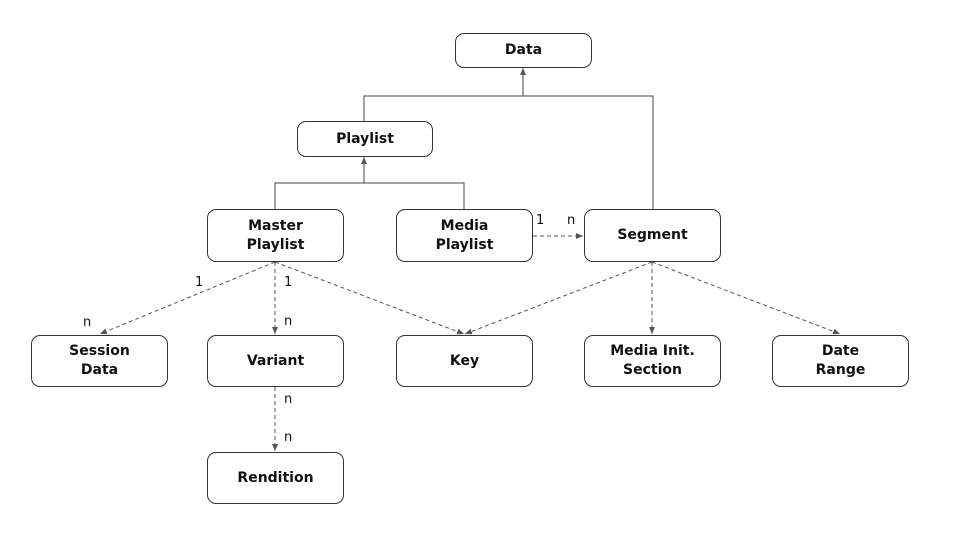 Image resolution: width=960 pixels, height=540 pixels. I want to click on mult-master-session-n: n, so click(87, 322).